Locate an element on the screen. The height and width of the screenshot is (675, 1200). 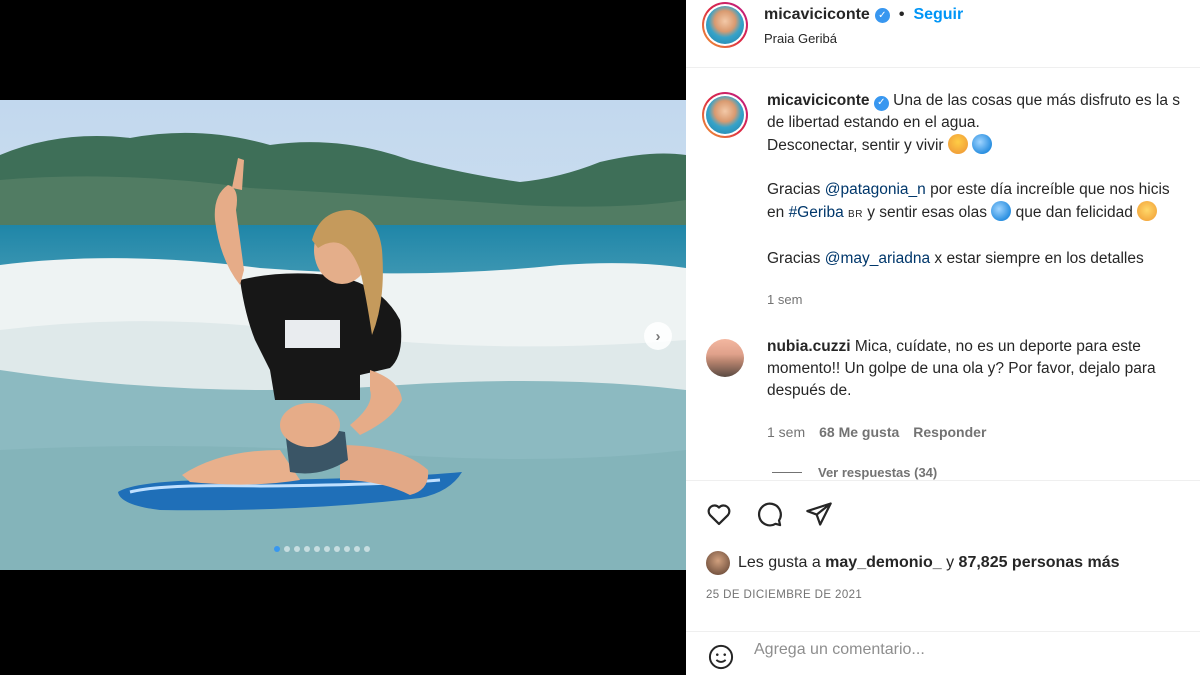
comment-timestamp: 1 sem is located at coordinates (786, 432).